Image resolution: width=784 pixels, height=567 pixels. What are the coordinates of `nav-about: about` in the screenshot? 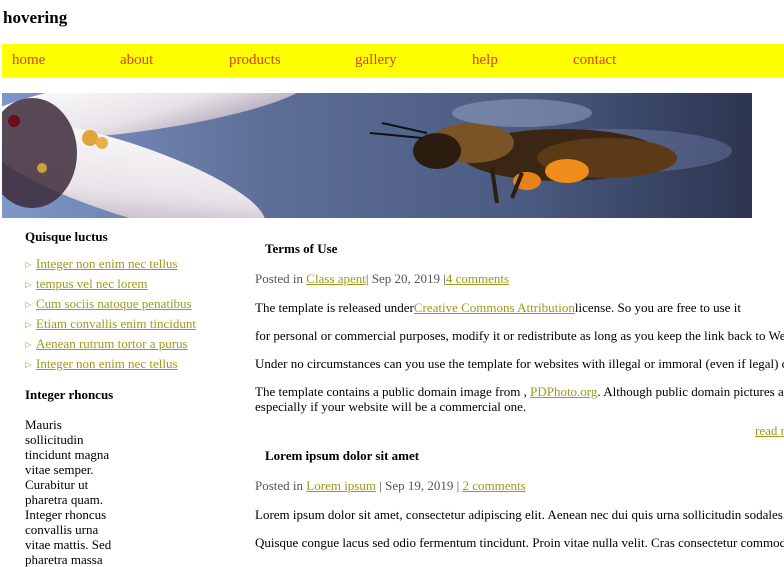 It's located at (136, 60).